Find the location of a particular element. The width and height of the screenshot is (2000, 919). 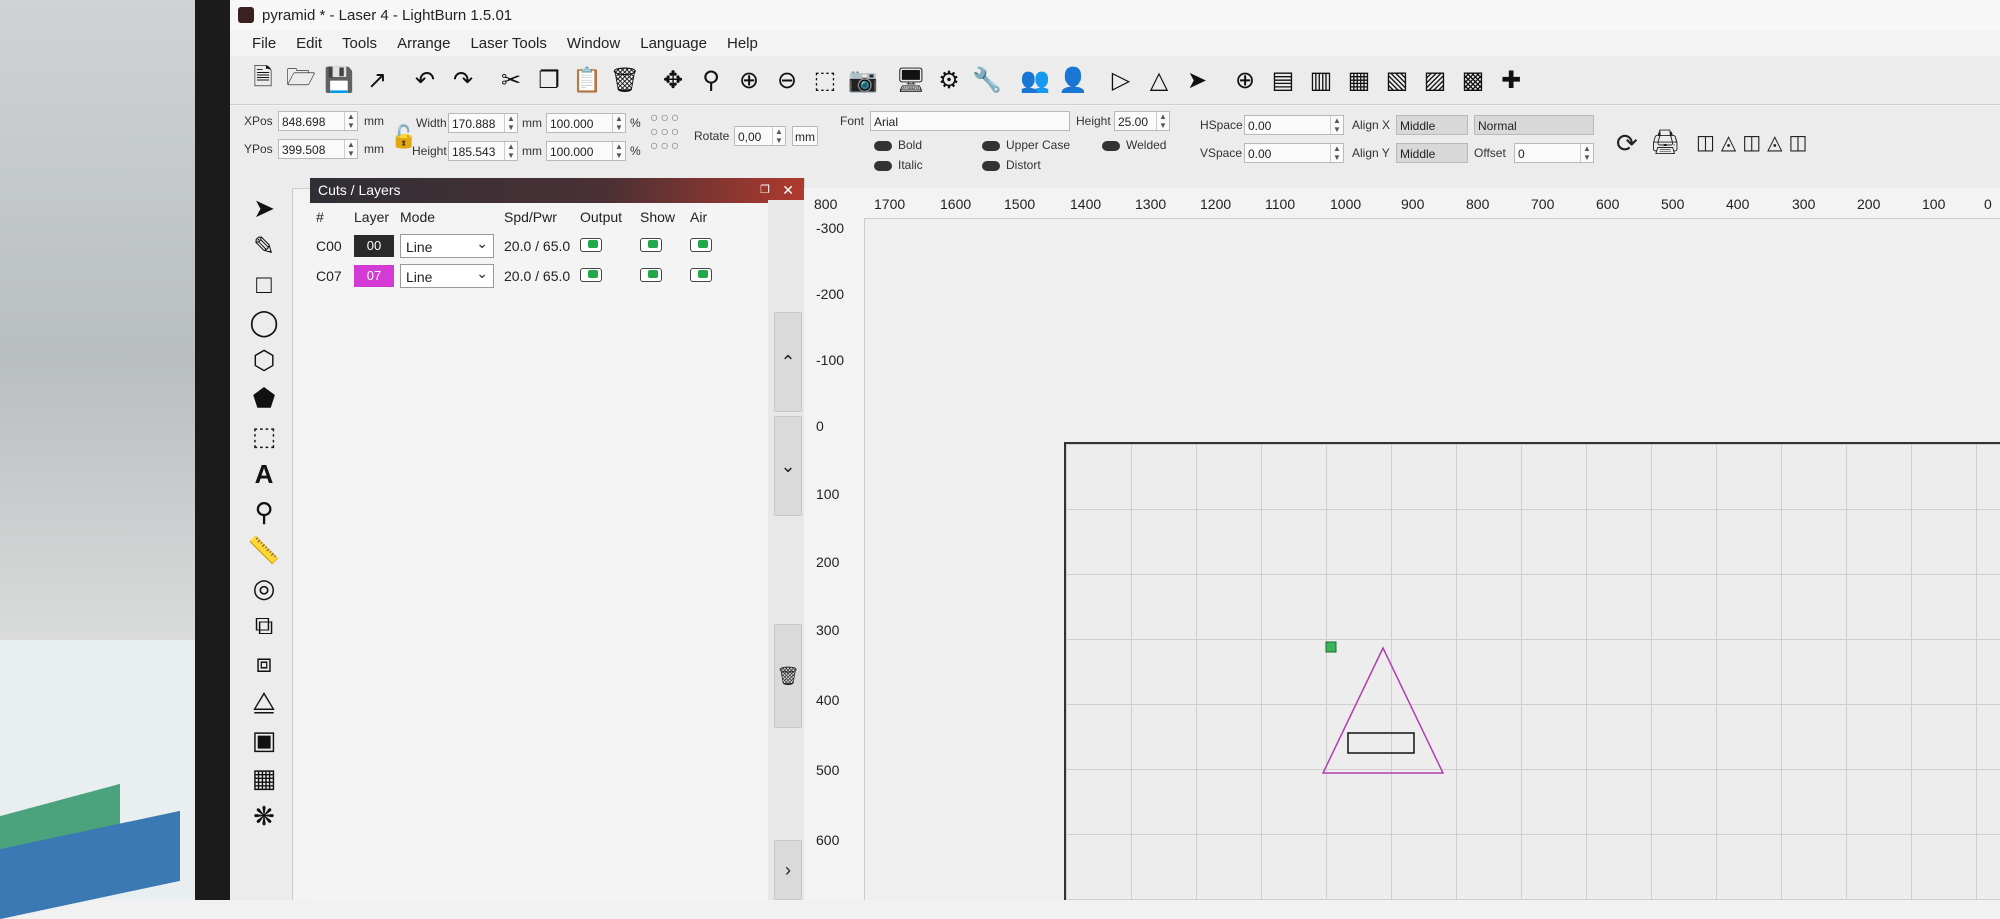

corner-frame-icon: ⬚ is located at coordinates (264, 436).